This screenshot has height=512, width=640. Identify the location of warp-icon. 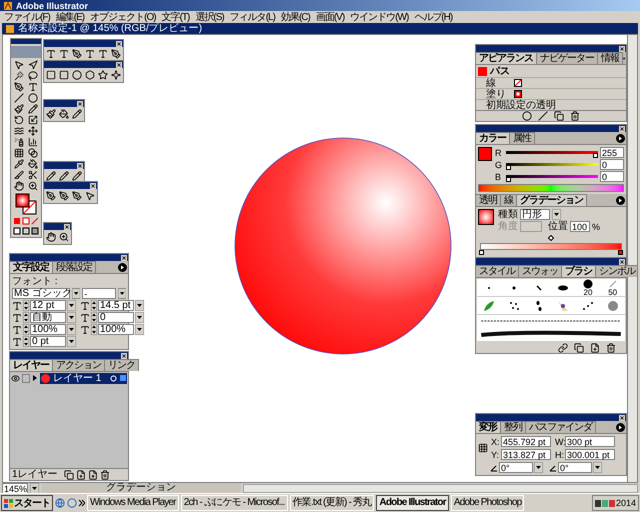
(19, 131).